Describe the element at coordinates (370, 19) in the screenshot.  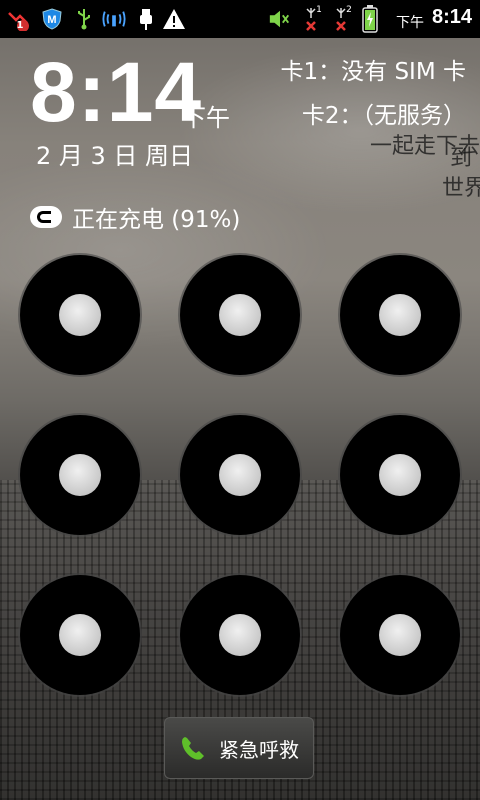
I see `battery-charging-icon` at that location.